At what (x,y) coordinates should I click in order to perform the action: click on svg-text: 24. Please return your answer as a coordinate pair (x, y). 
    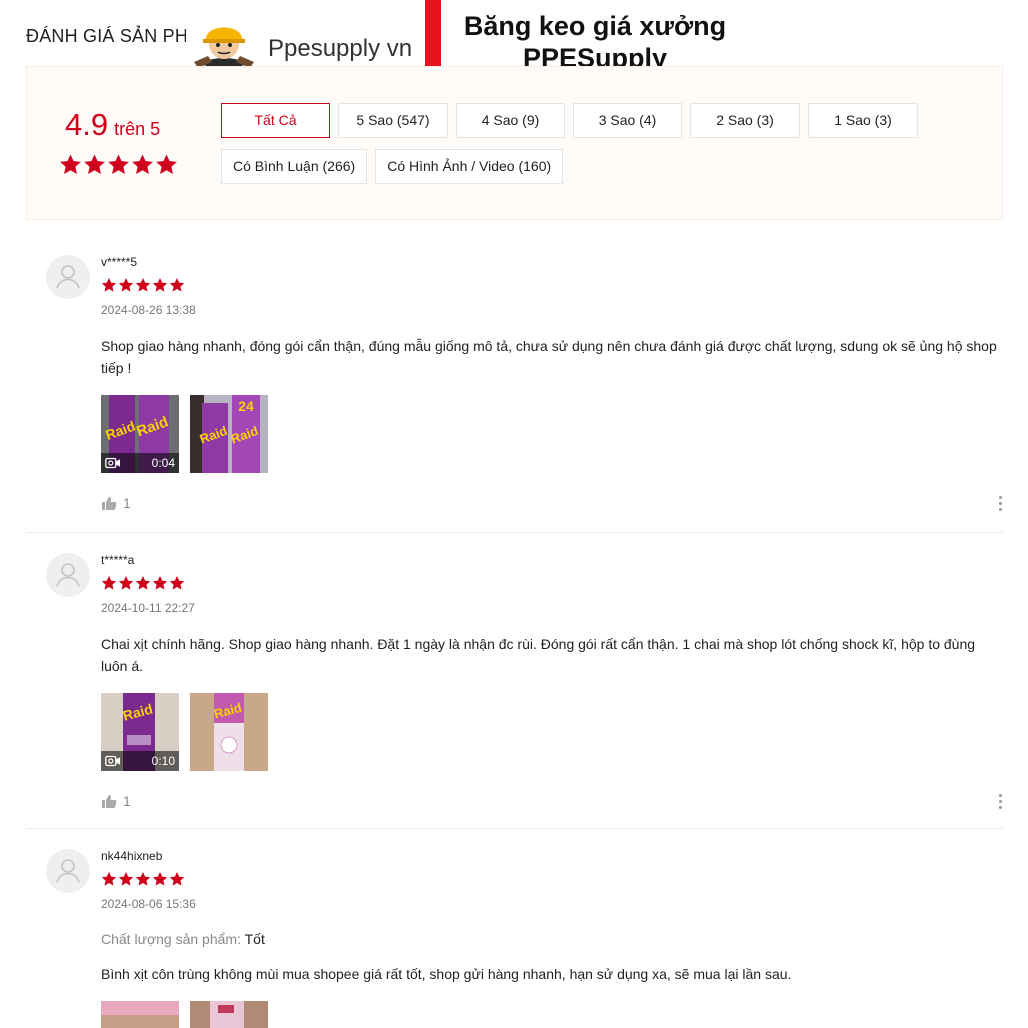
    Looking at the image, I should click on (246, 406).